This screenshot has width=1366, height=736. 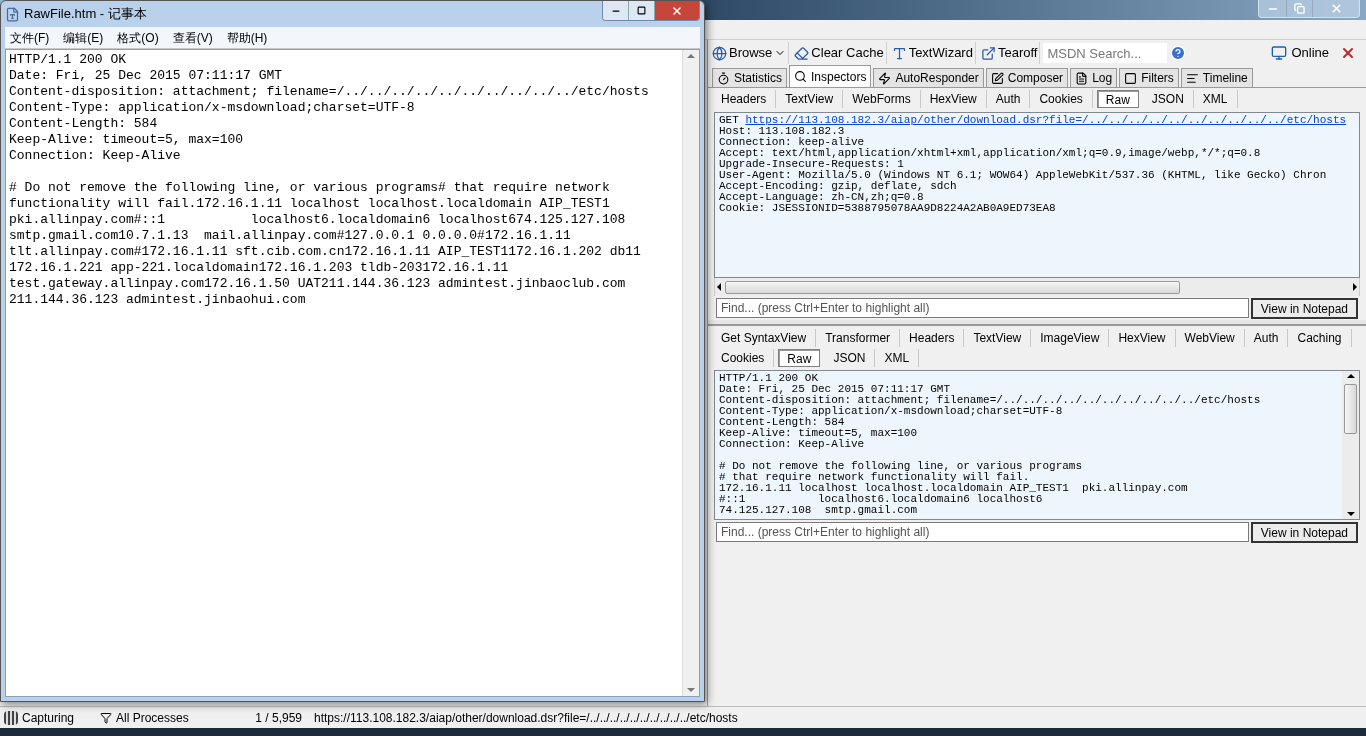 What do you see at coordinates (899, 53) in the screenshot?
I see `letter-t-icon` at bounding box center [899, 53].